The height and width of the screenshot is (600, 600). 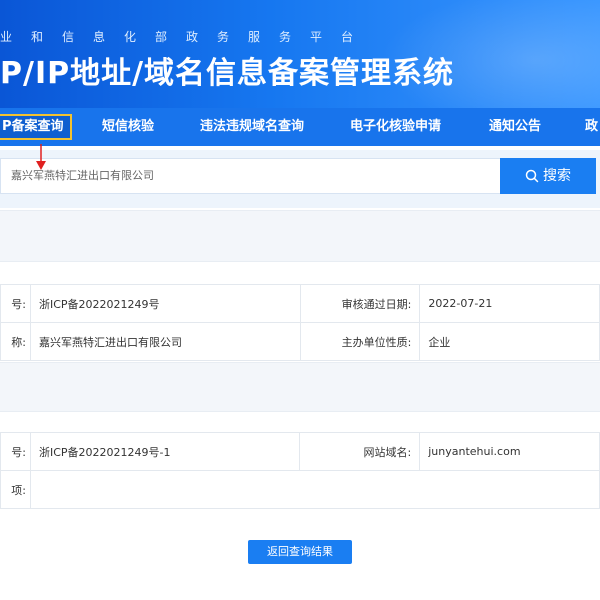 I want to click on field-value: junyantehui.com, so click(x=509, y=451).